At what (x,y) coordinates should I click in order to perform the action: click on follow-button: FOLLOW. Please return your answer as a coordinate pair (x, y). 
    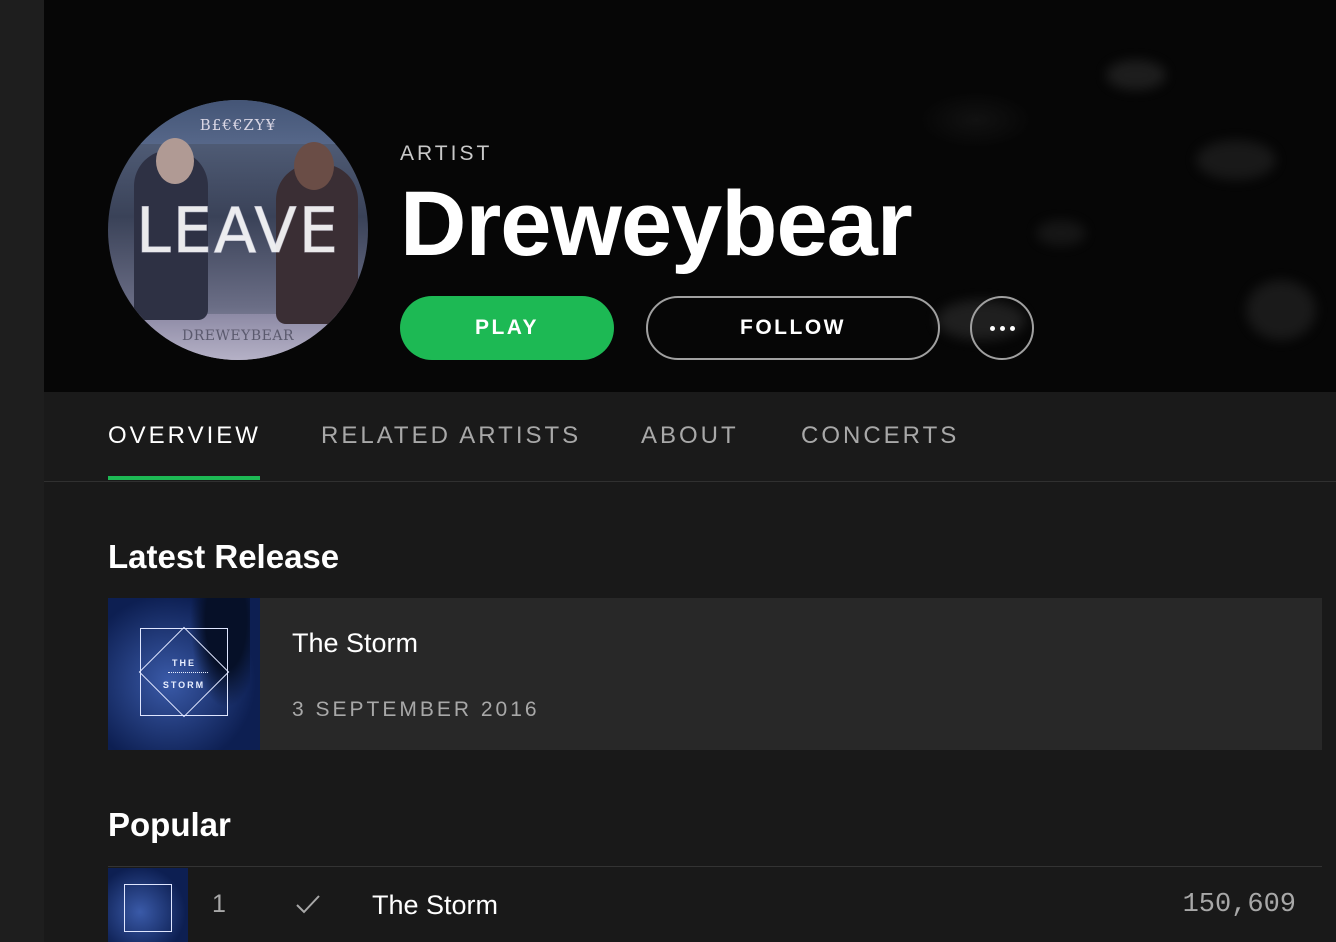
    Looking at the image, I should click on (793, 328).